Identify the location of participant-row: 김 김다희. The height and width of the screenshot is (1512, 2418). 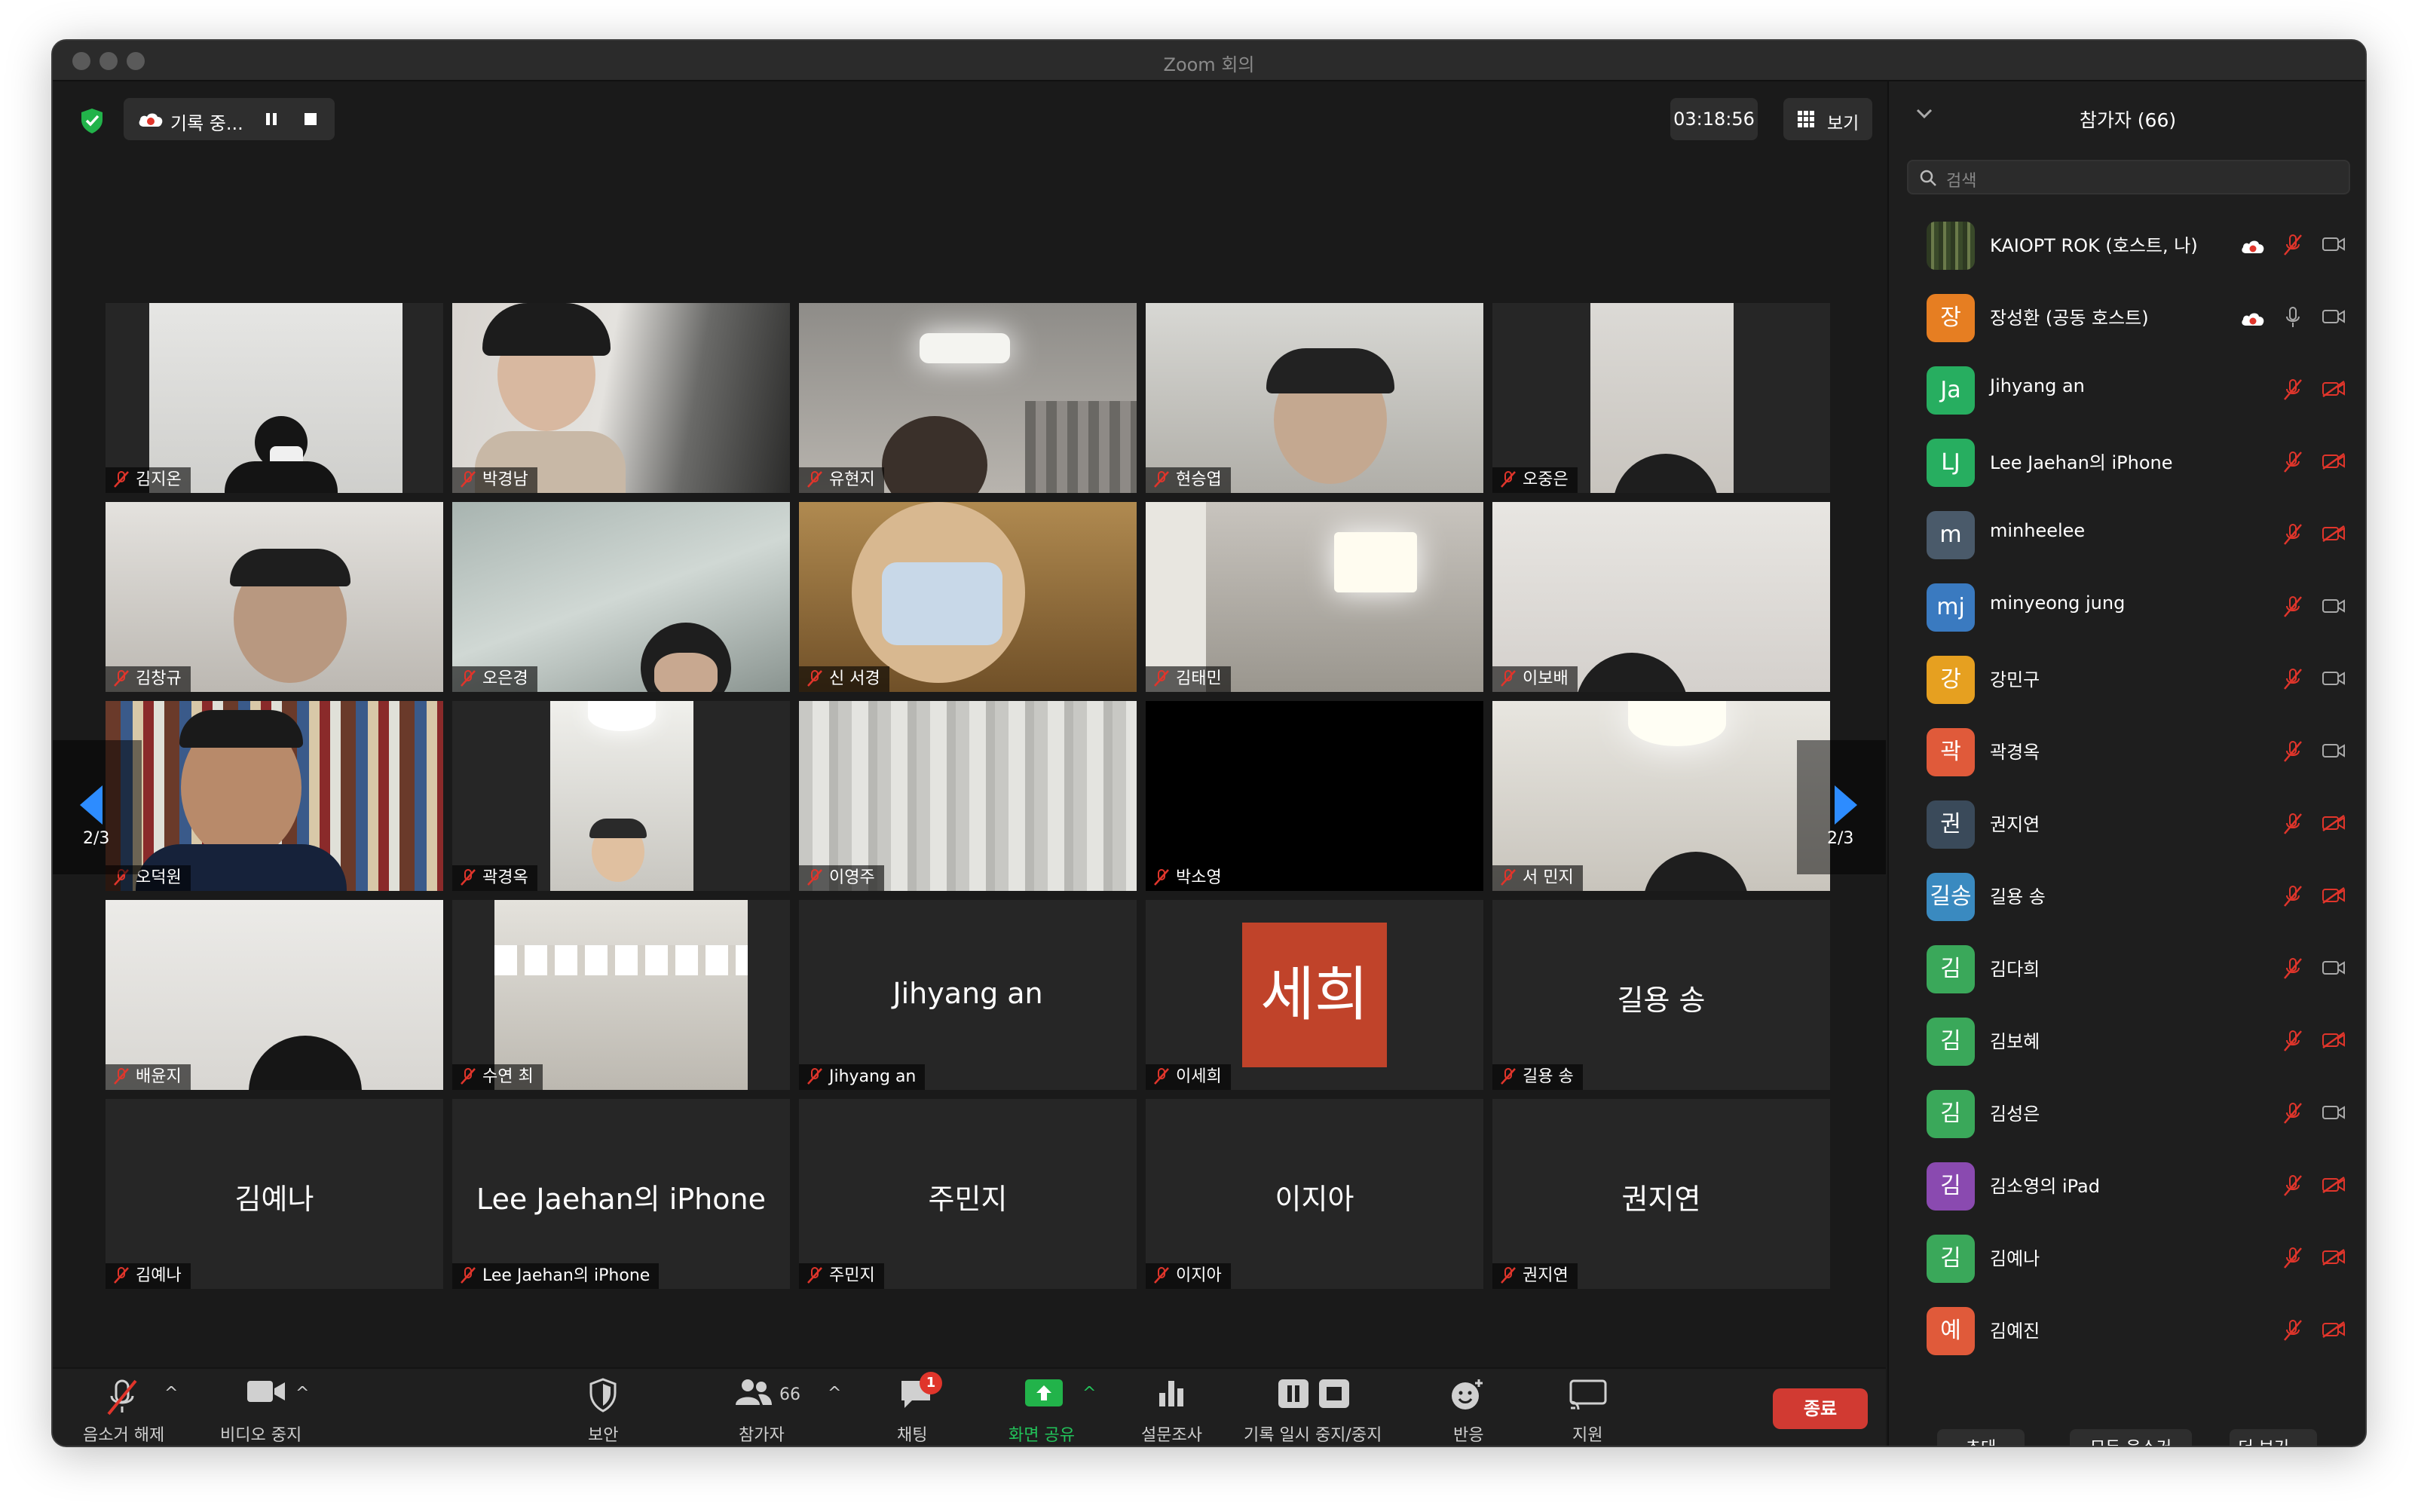
(2127, 962).